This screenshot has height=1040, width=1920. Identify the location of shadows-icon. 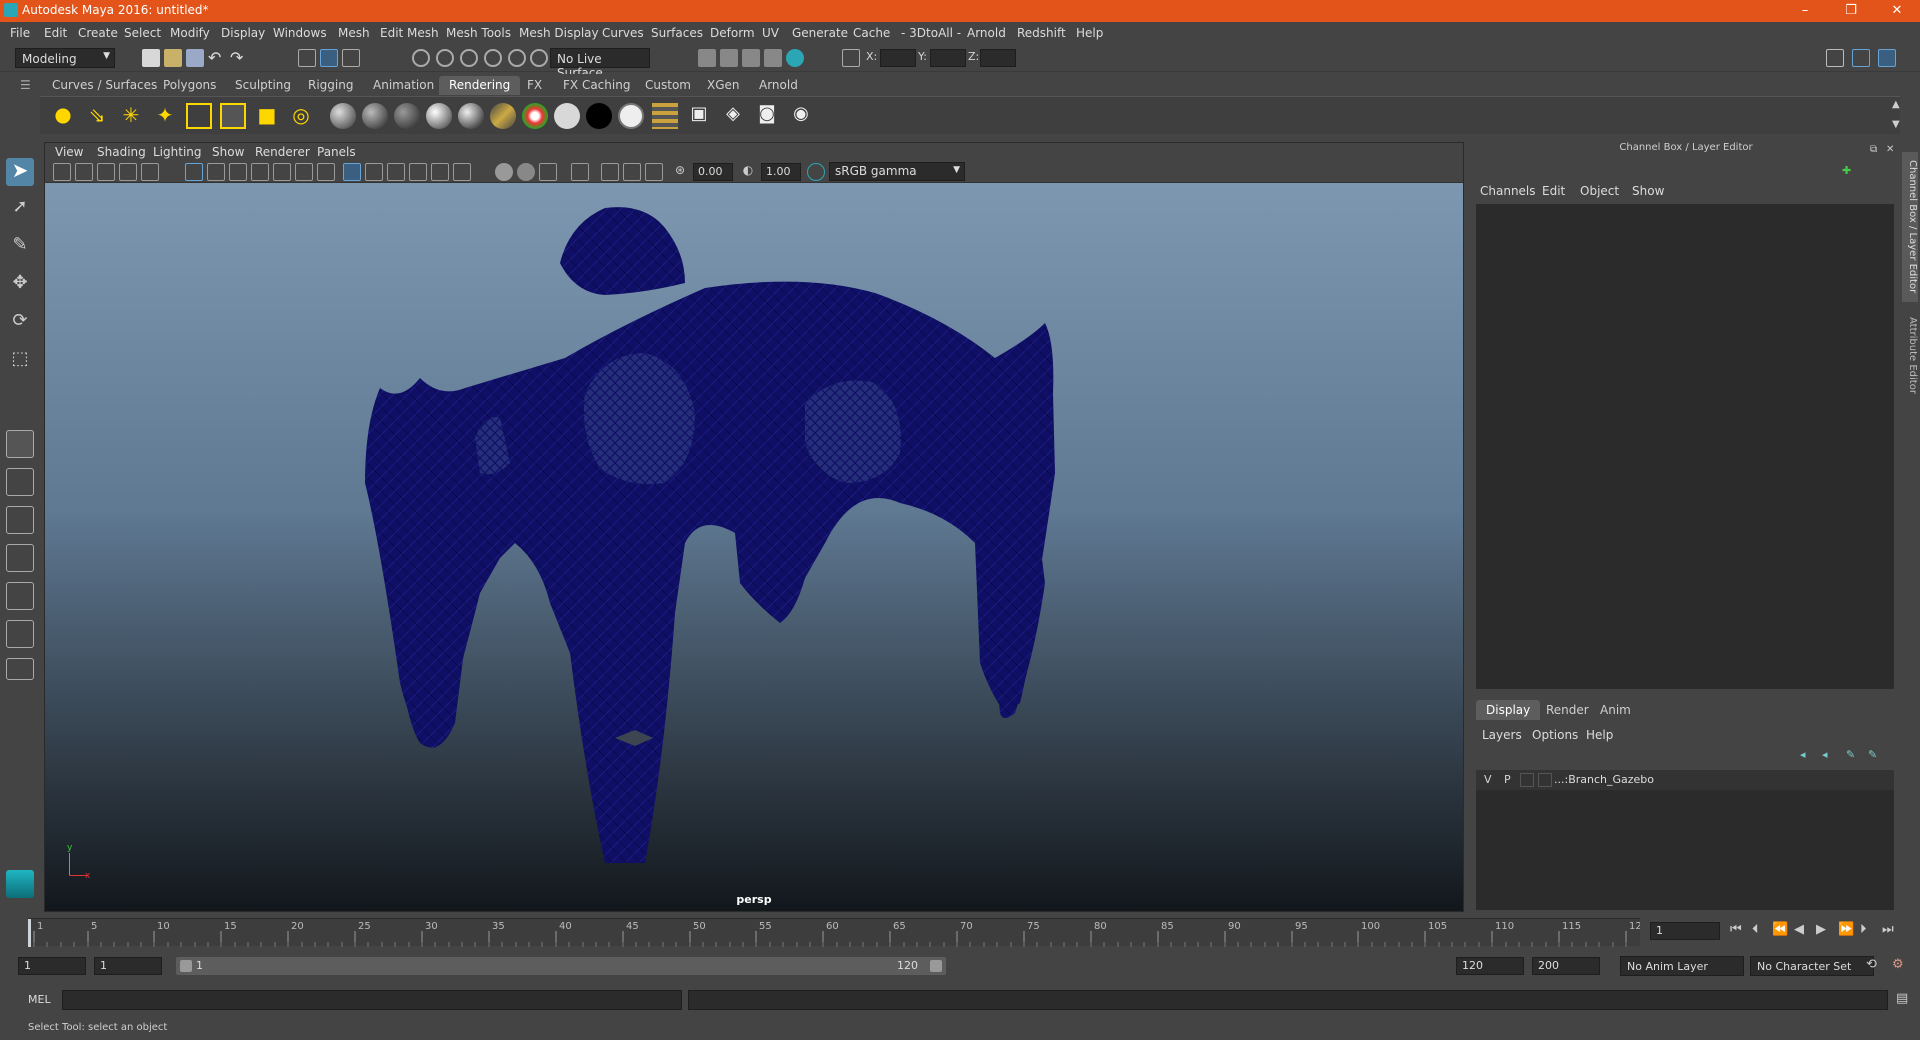
(504, 172).